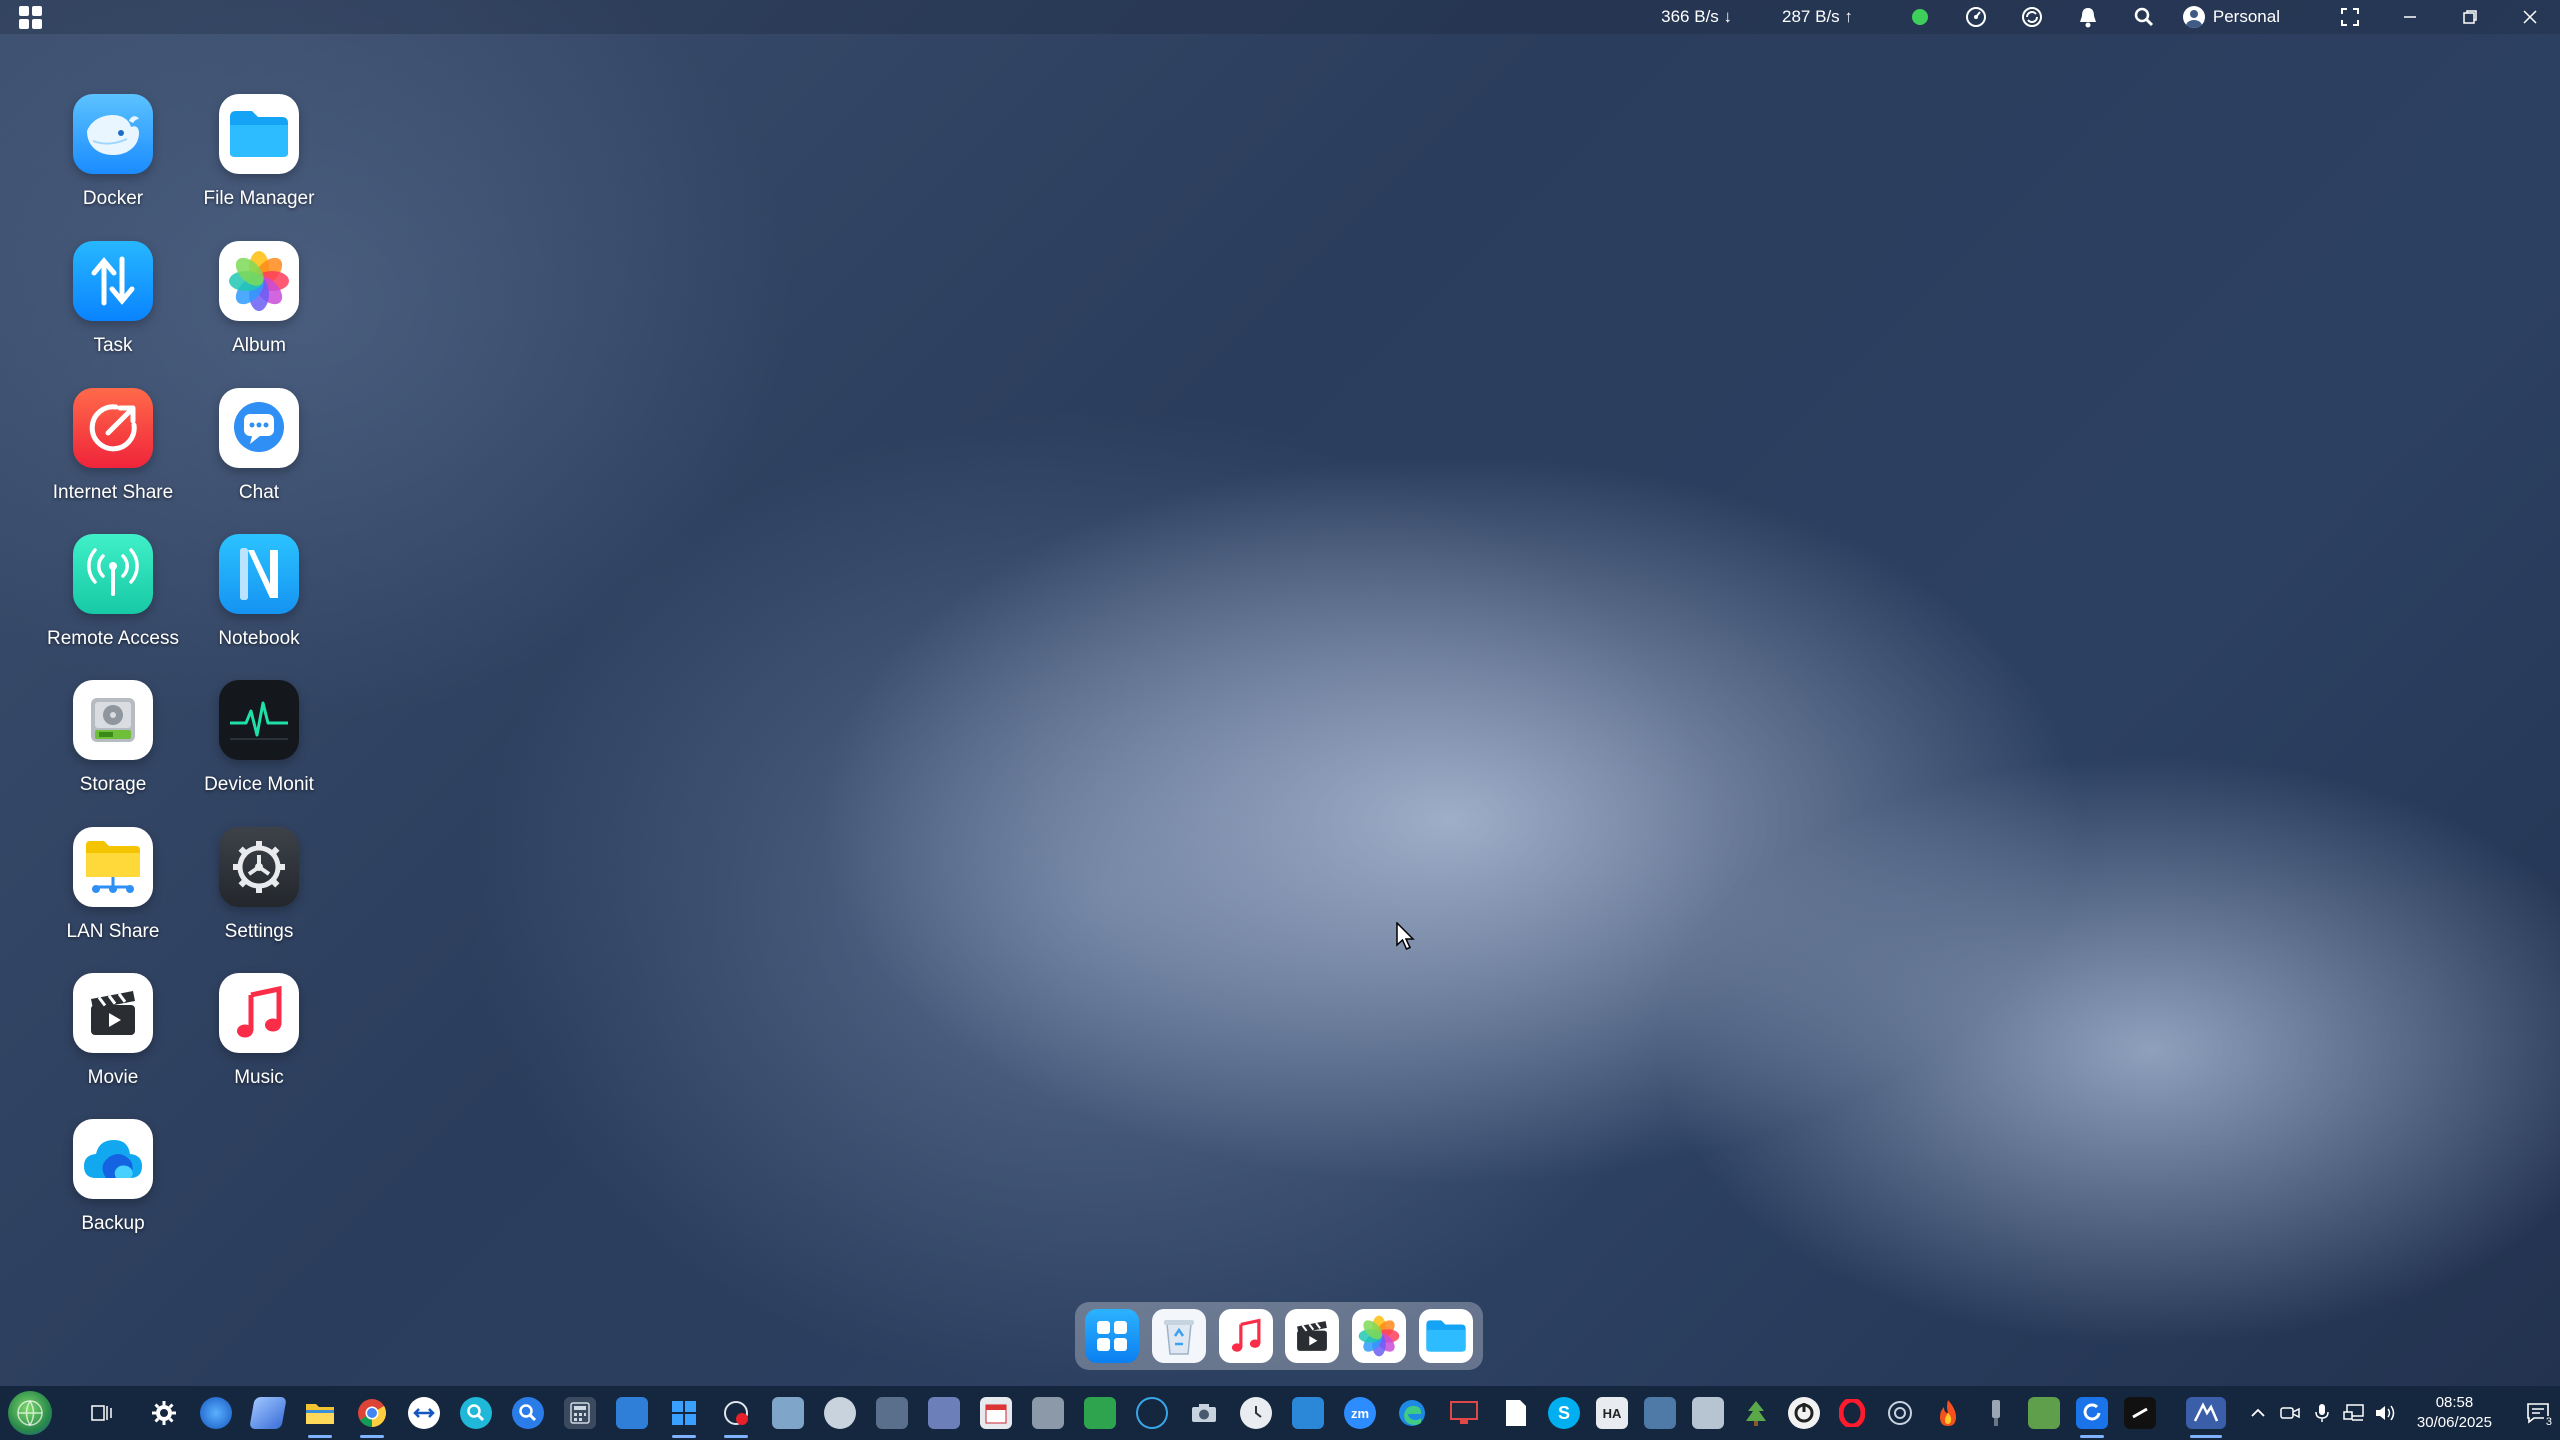 The width and height of the screenshot is (2560, 1440). I want to click on desktop-icon-lan-share: LAN Share, so click(113, 885).